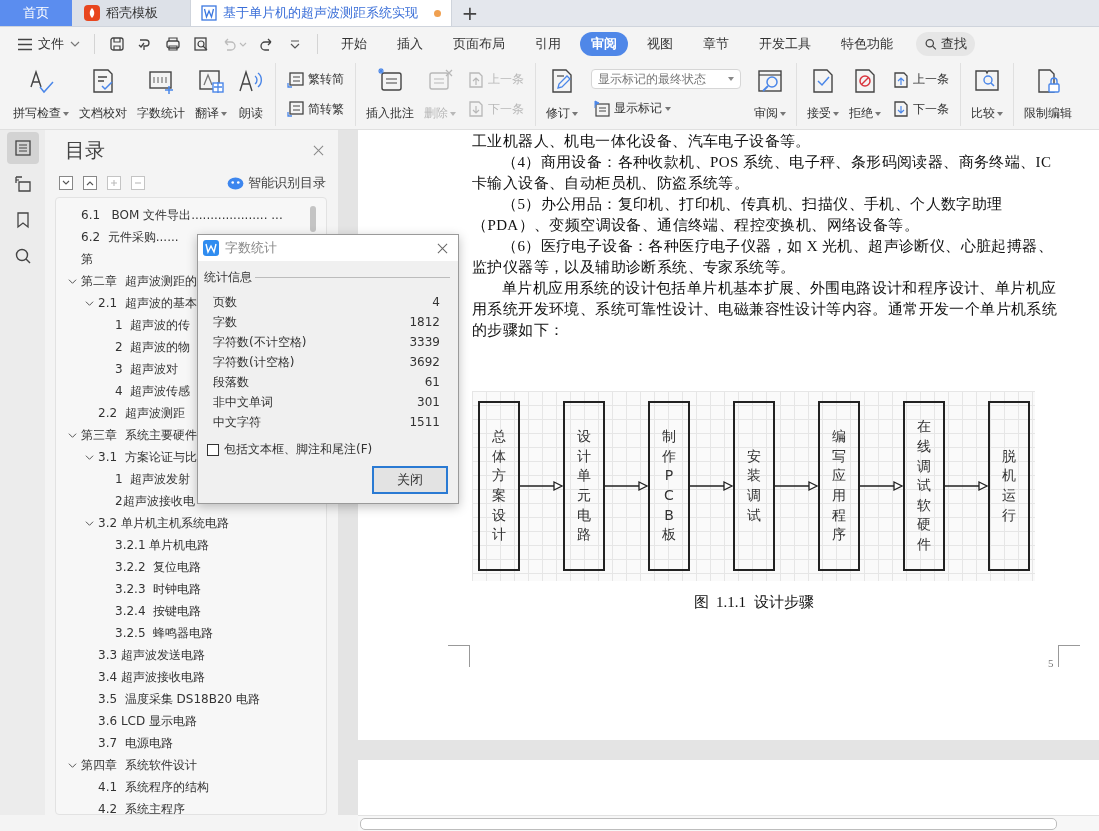 The image size is (1099, 831). I want to click on expand-all-icon, so click(66, 183).